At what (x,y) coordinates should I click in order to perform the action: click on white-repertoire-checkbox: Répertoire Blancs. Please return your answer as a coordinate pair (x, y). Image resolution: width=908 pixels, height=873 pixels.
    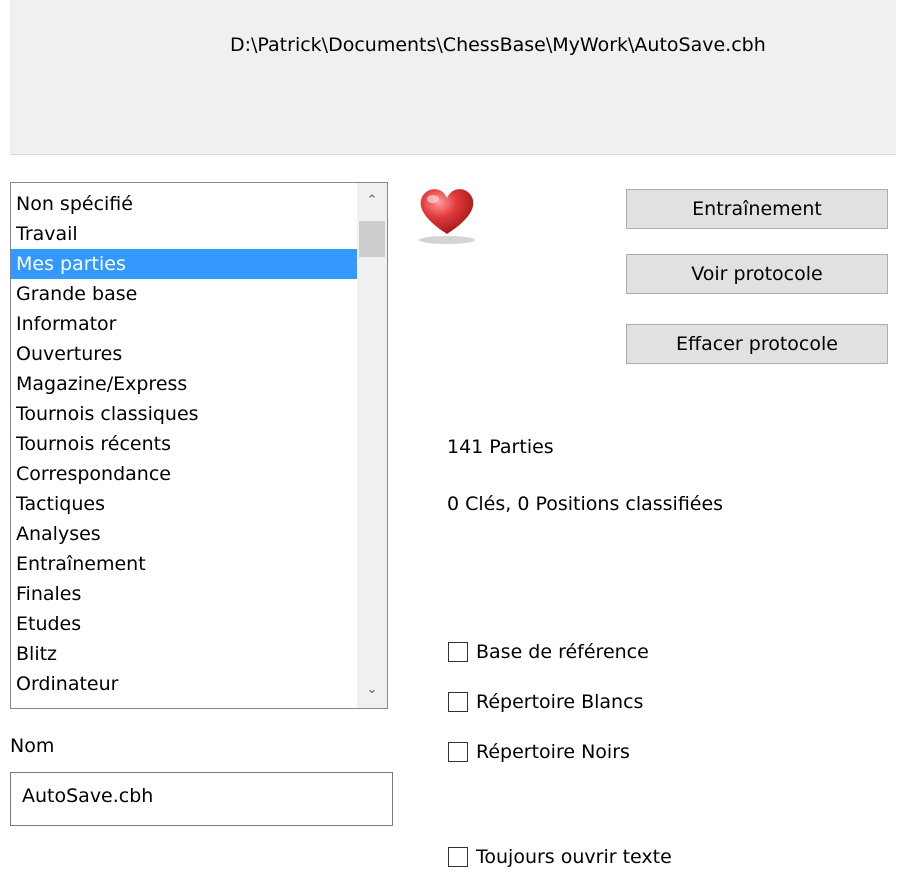
    Looking at the image, I should click on (545, 702).